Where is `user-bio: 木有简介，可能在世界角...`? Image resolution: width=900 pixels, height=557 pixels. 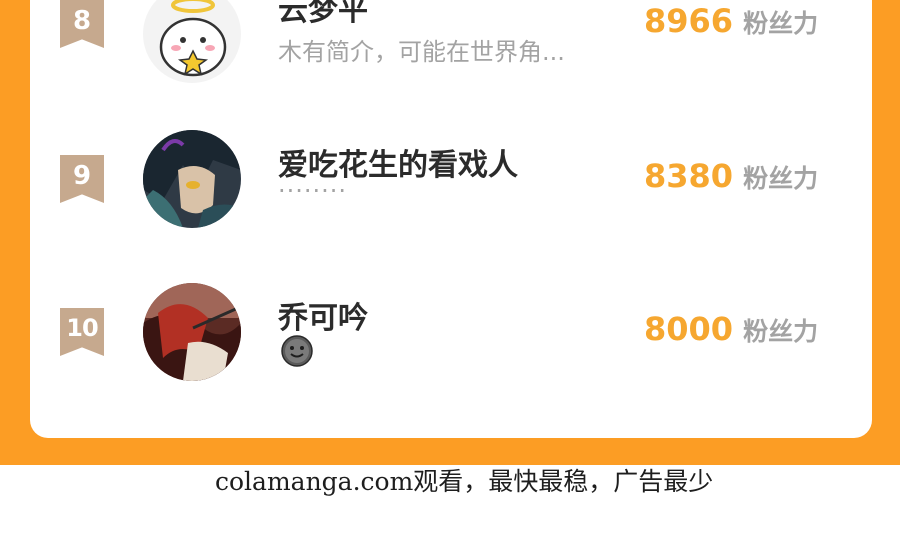 user-bio: 木有简介，可能在世界角... is located at coordinates (421, 52).